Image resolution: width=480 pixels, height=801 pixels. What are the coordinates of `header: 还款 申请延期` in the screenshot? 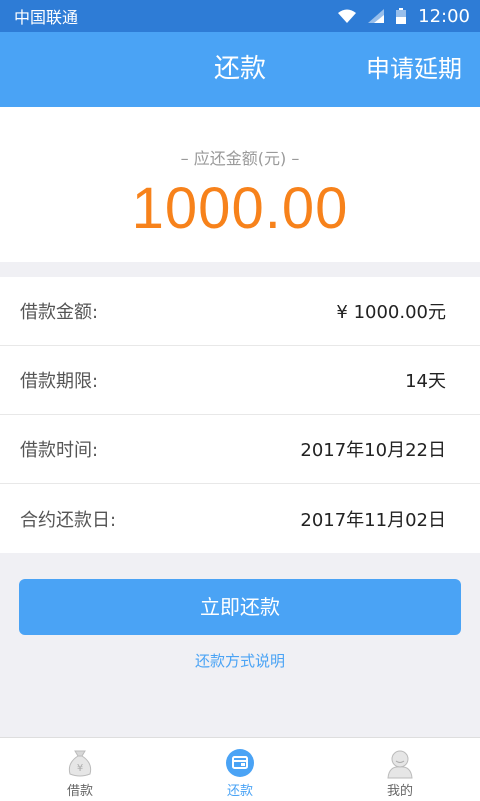 It's located at (240, 69).